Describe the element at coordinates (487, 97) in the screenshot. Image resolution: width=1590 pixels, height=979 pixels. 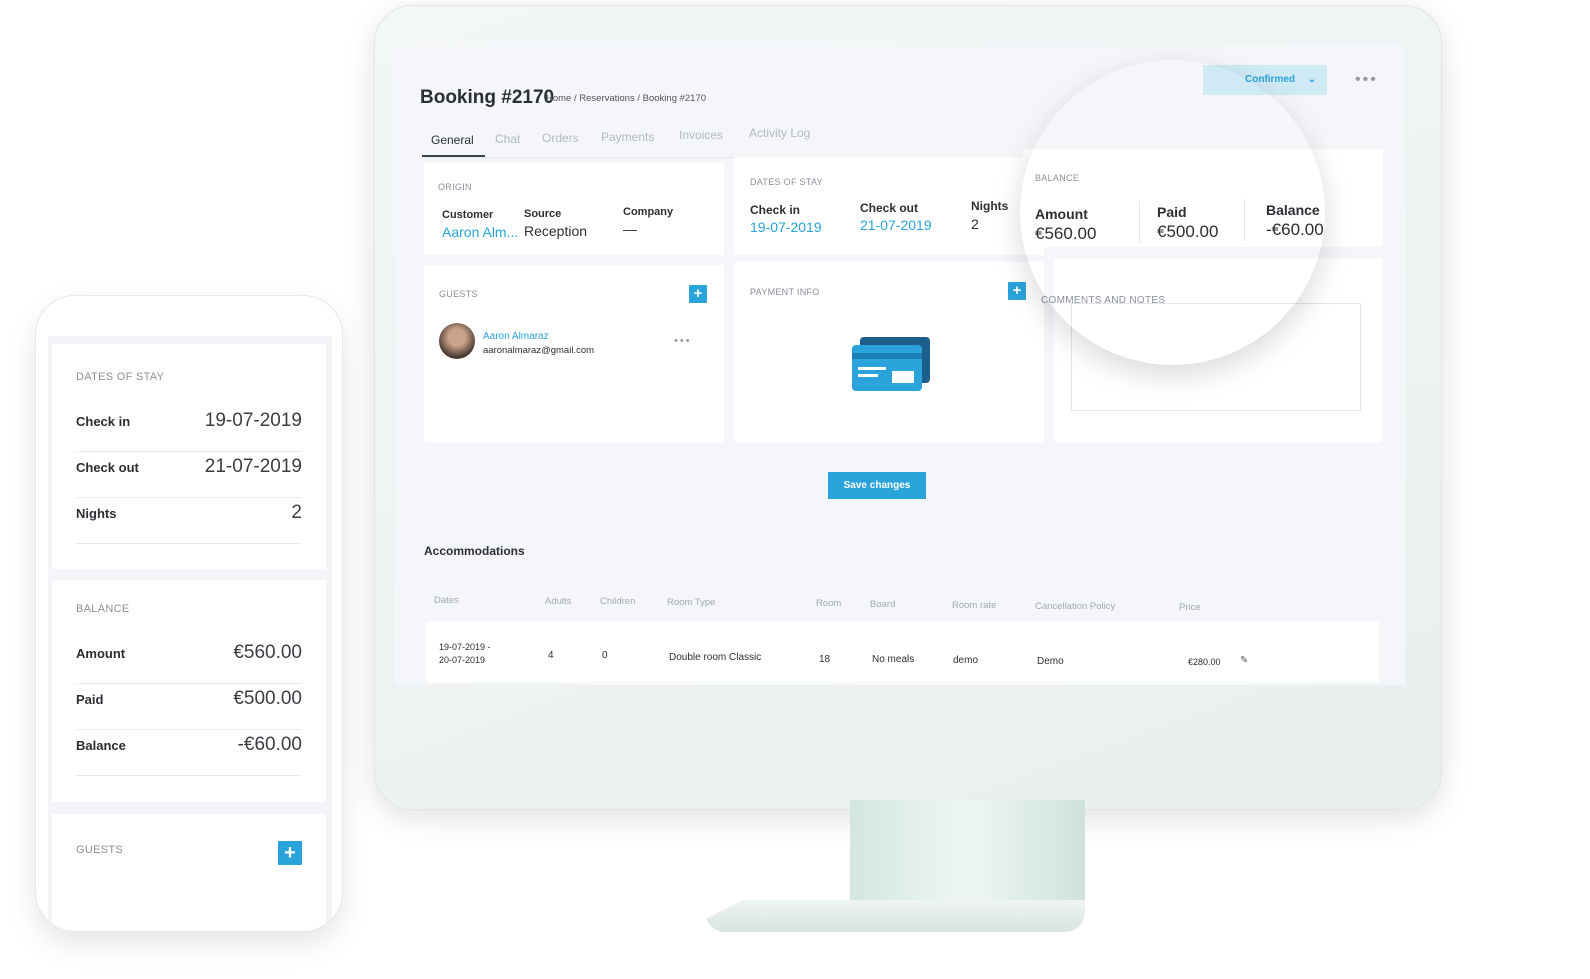
I see `page-title: Booking #2170` at that location.